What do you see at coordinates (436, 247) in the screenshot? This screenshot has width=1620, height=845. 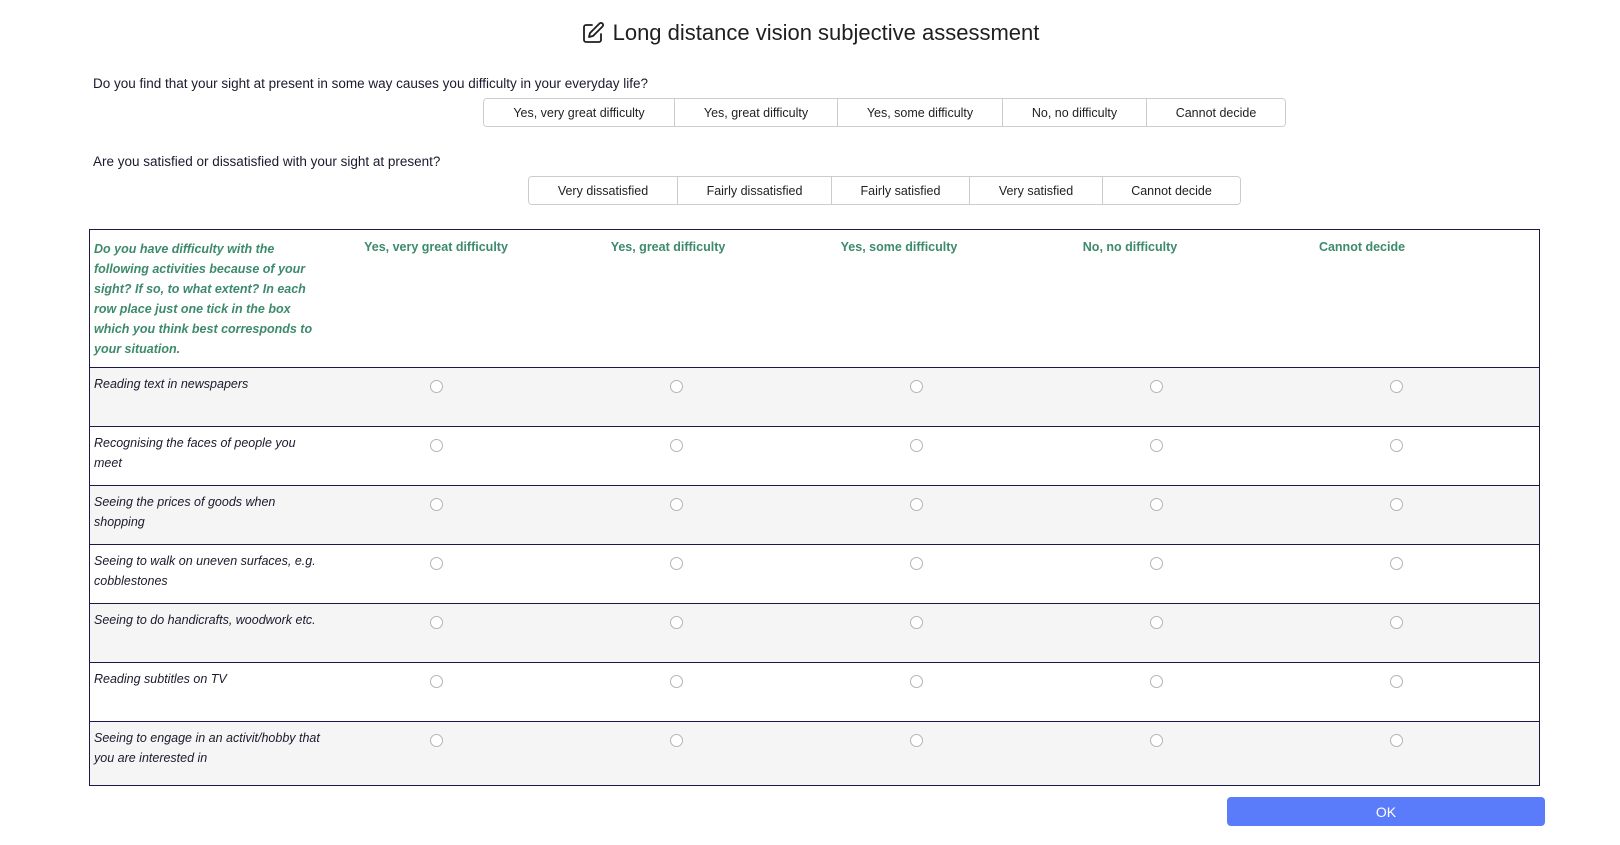 I see `column-header-very-great-difficulty: Yes, very great difficulty` at bounding box center [436, 247].